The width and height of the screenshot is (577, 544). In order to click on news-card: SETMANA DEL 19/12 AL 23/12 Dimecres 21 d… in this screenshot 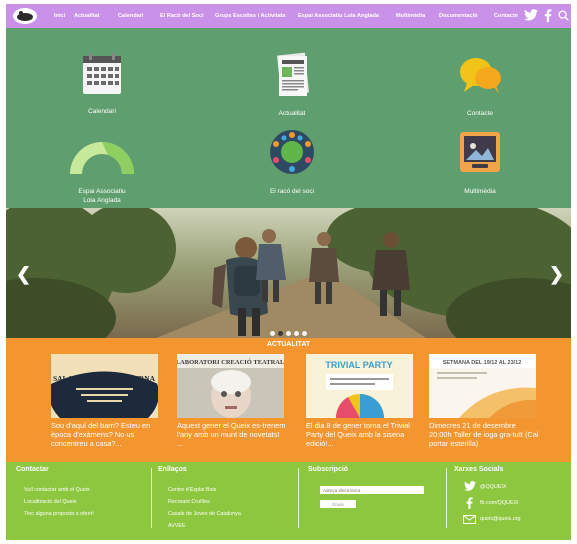, I will do `click(484, 401)`.